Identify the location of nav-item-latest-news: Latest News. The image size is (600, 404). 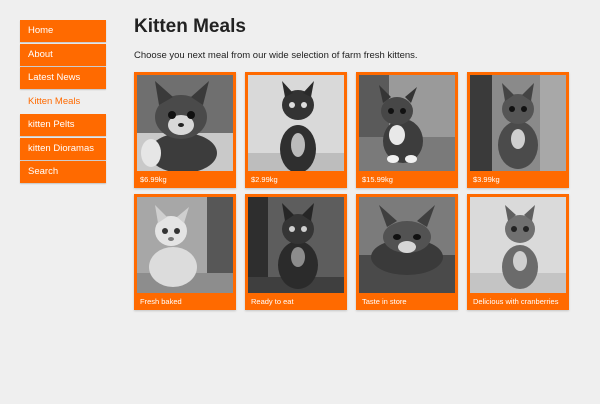
(63, 78).